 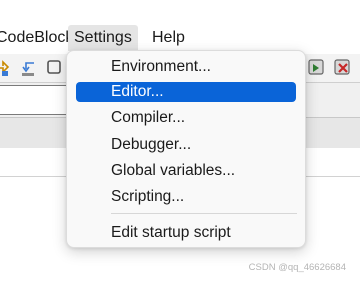 What do you see at coordinates (317, 68) in the screenshot?
I see `run-to-cursor-icon` at bounding box center [317, 68].